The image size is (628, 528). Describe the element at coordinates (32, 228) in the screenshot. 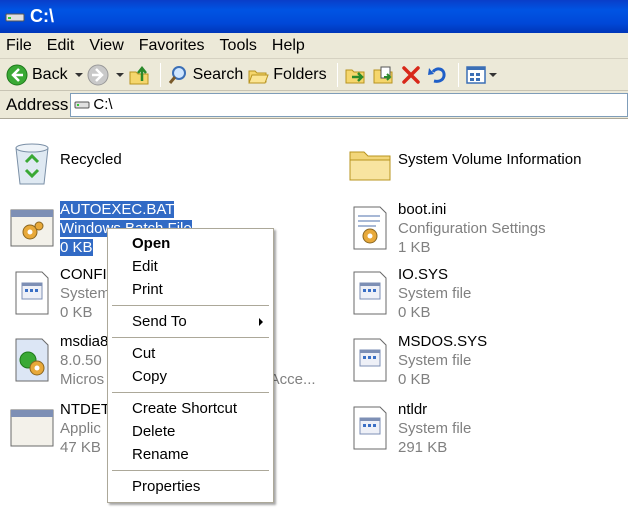

I see `batch-file-icon` at that location.